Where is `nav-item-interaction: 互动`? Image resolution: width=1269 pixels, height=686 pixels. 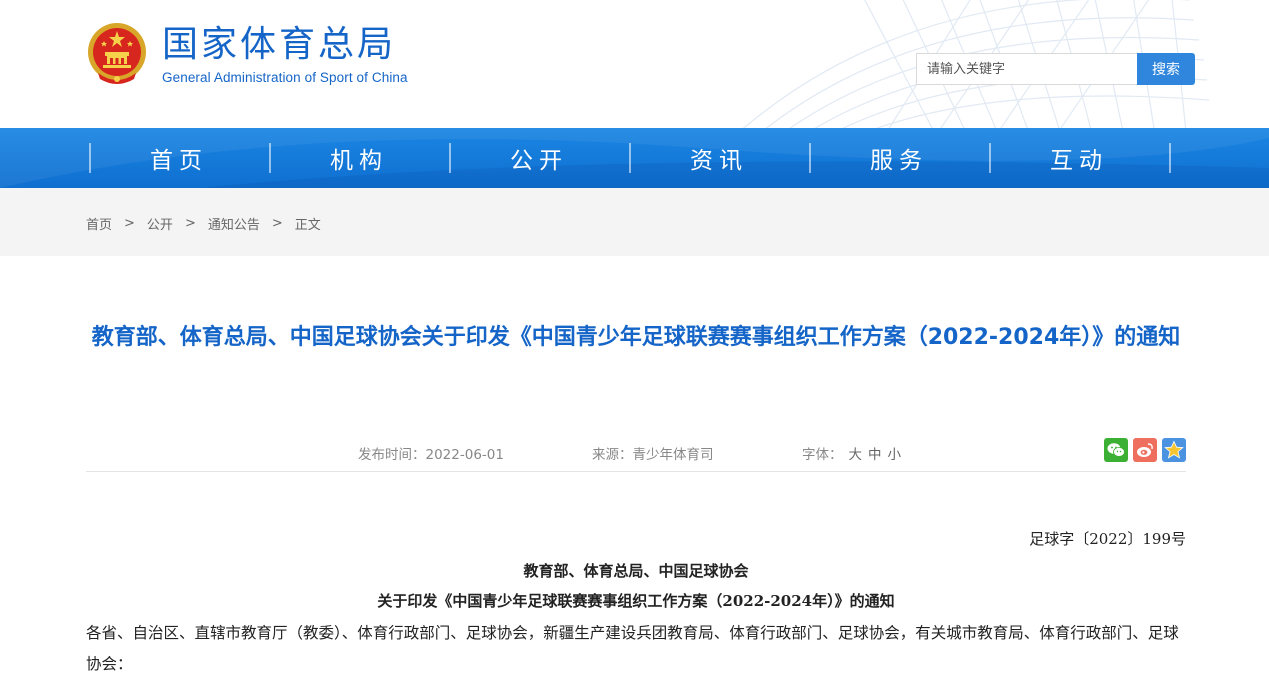 nav-item-interaction: 互动 is located at coordinates (1079, 158).